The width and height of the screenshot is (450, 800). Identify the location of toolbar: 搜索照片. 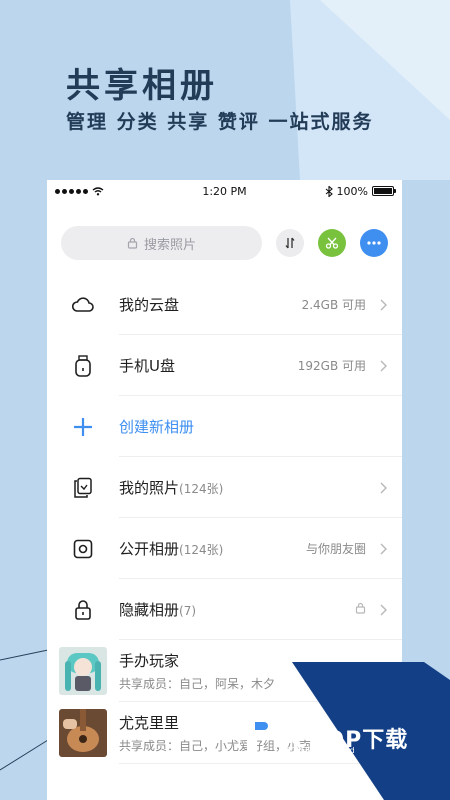
(224, 243).